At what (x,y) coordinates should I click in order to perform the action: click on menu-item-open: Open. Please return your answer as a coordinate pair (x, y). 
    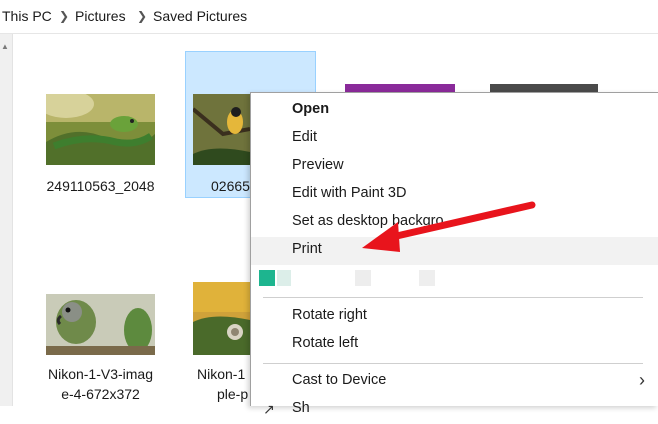
    Looking at the image, I should click on (454, 111).